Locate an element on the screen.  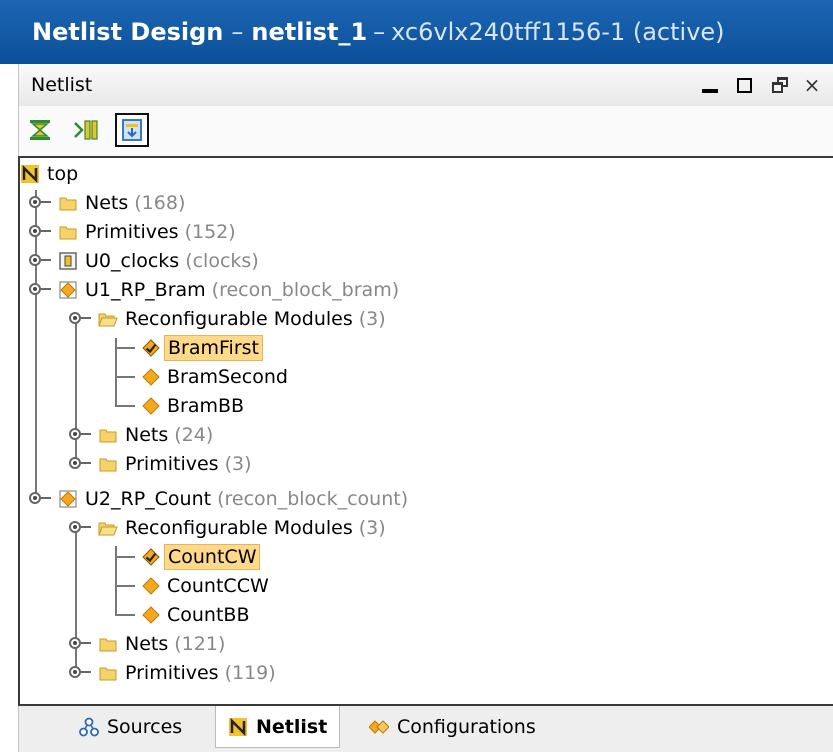
tree-node-primitives: Primitives (119) is located at coordinates (172, 672).